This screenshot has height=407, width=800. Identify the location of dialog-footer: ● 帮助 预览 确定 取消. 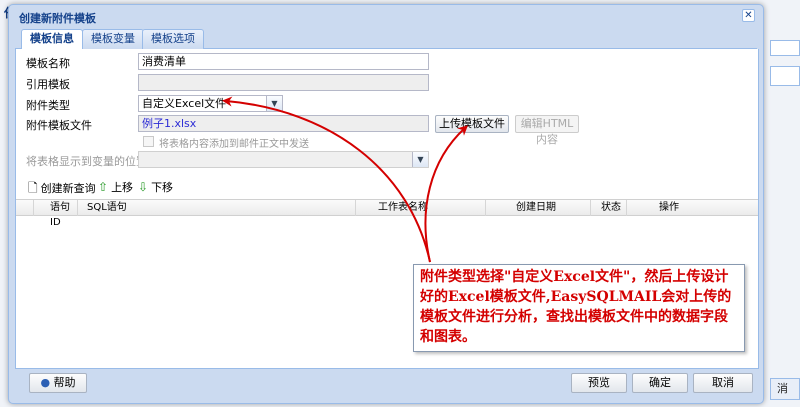
(387, 384).